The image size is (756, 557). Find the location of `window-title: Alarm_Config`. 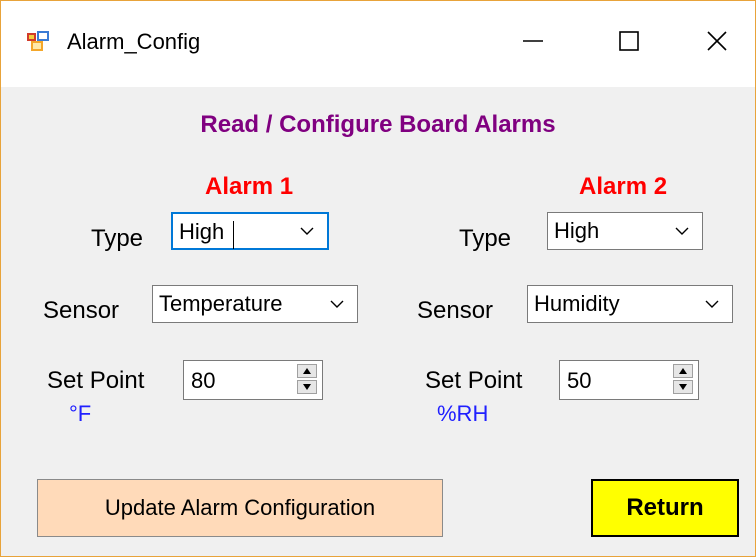

window-title: Alarm_Config is located at coordinates (134, 41).